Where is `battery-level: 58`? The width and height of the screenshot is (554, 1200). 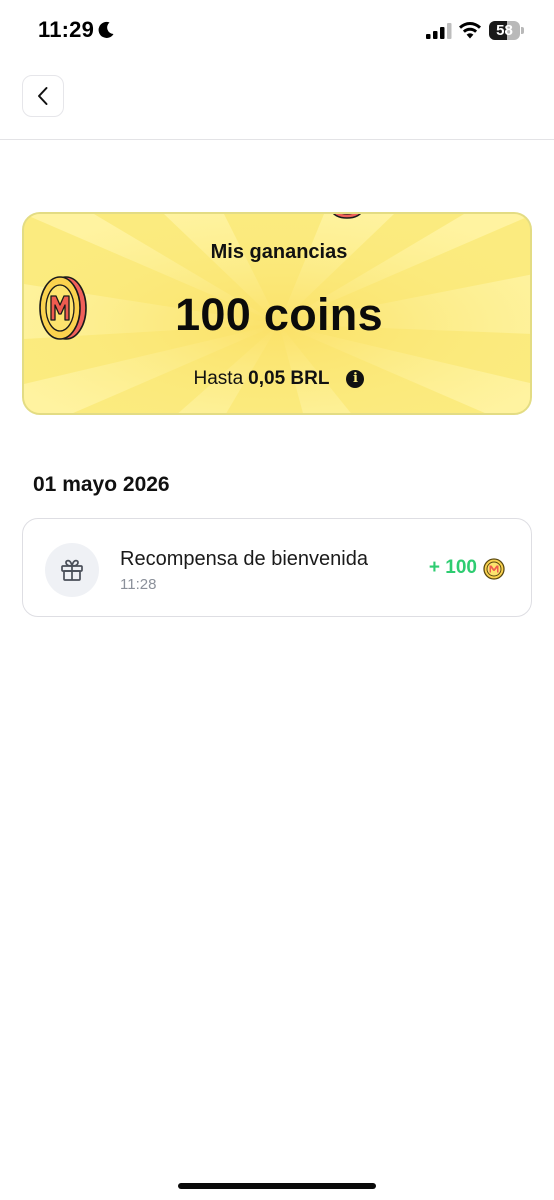
battery-level: 58 is located at coordinates (504, 30).